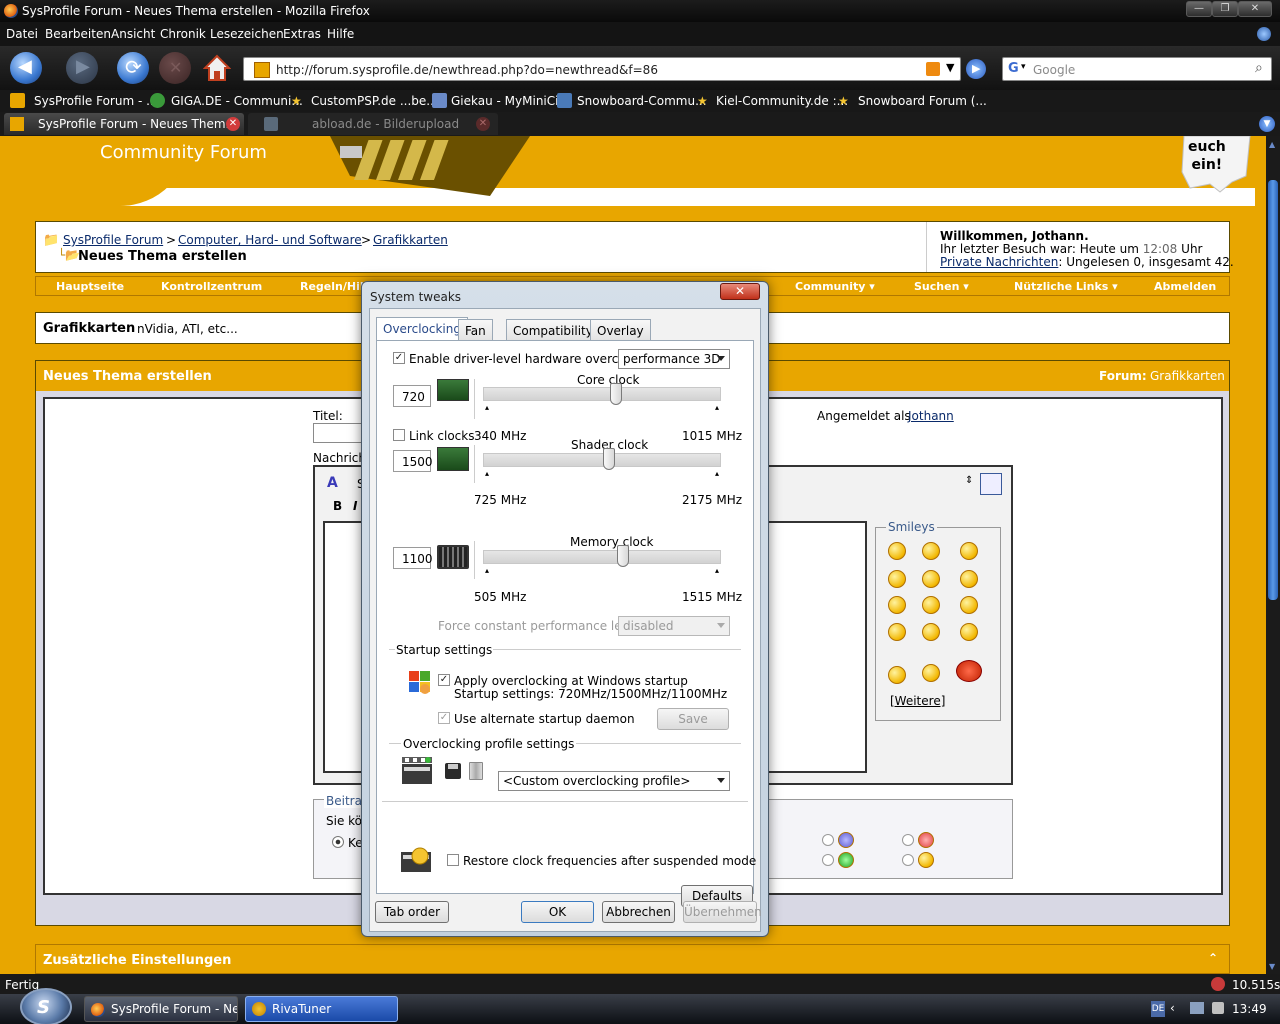  What do you see at coordinates (211, 286) in the screenshot?
I see `nav-kontrollzentrum: Kontrollzentrum` at bounding box center [211, 286].